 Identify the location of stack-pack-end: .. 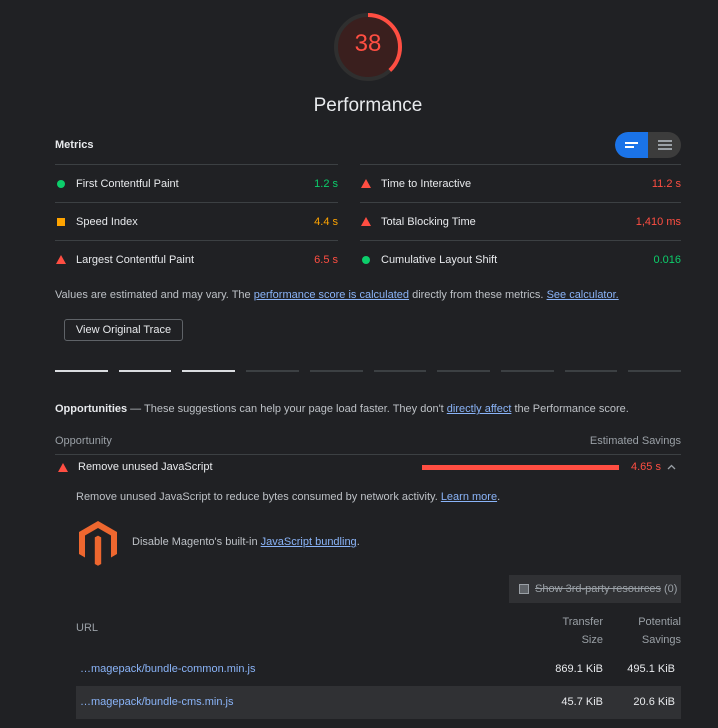
(358, 542).